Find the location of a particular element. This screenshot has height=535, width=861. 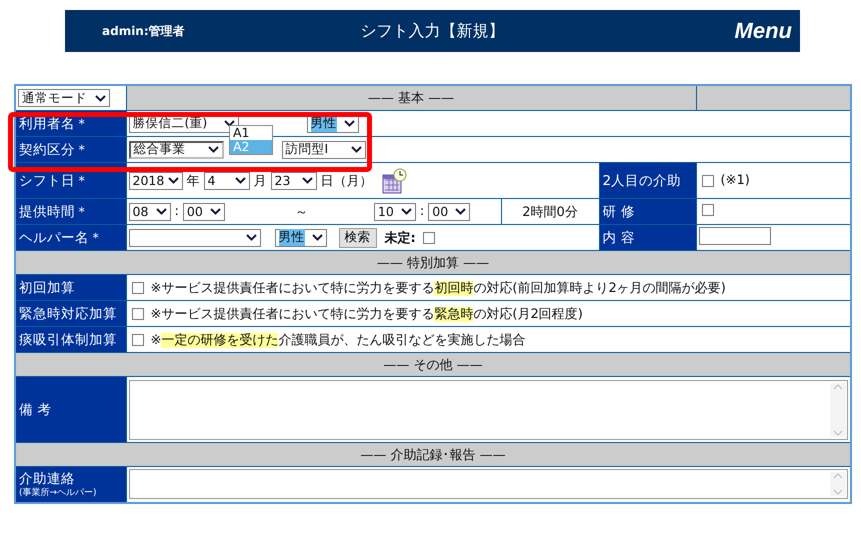

dropdown is located at coordinates (194, 237).